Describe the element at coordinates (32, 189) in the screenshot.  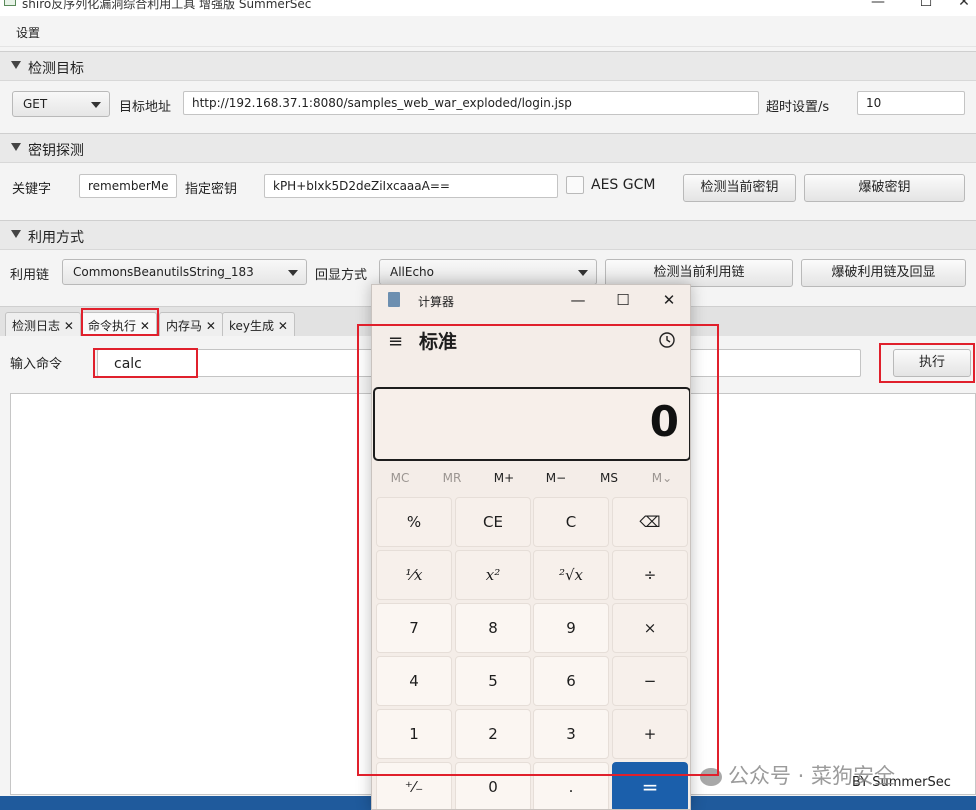
I see `keyword-label: 关键字` at that location.